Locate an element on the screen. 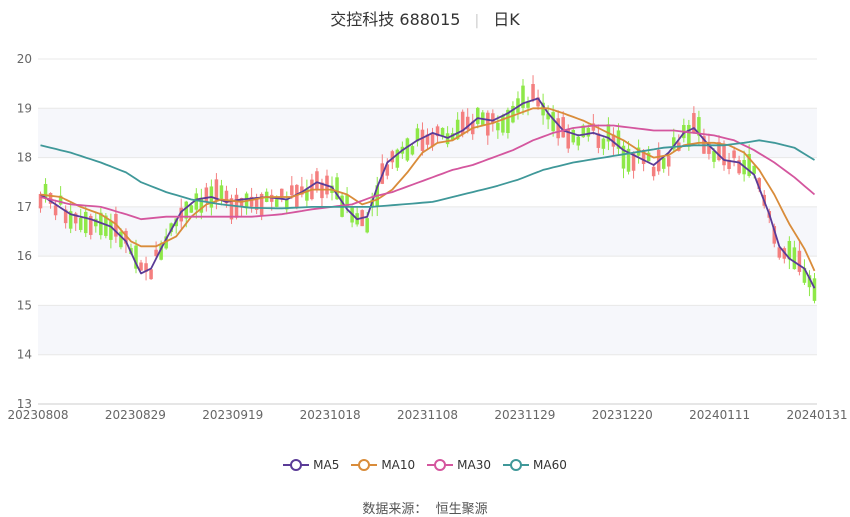 The image size is (850, 517). x-tick-label: 20230919 is located at coordinates (232, 415).